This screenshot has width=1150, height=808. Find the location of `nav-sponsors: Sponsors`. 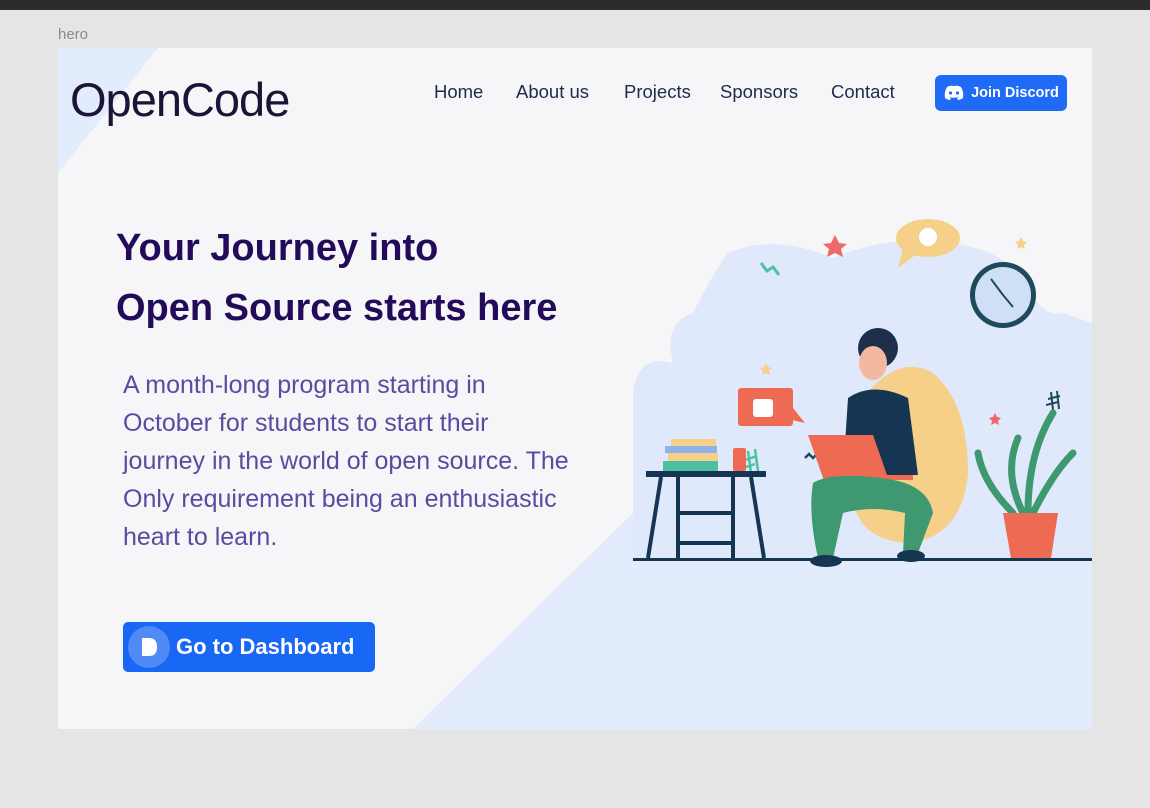

nav-sponsors: Sponsors is located at coordinates (759, 92).